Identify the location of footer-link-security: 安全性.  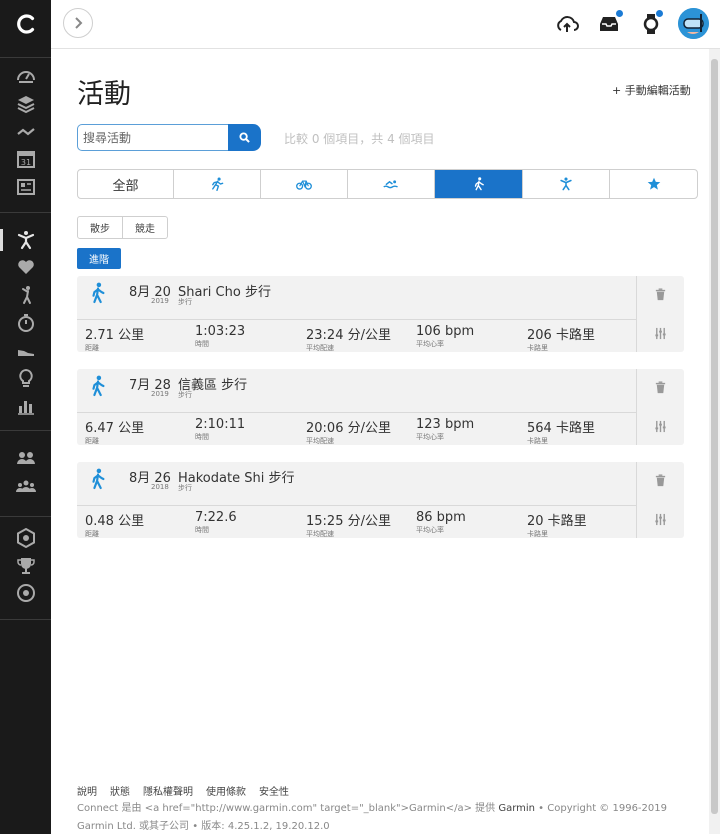
(274, 790).